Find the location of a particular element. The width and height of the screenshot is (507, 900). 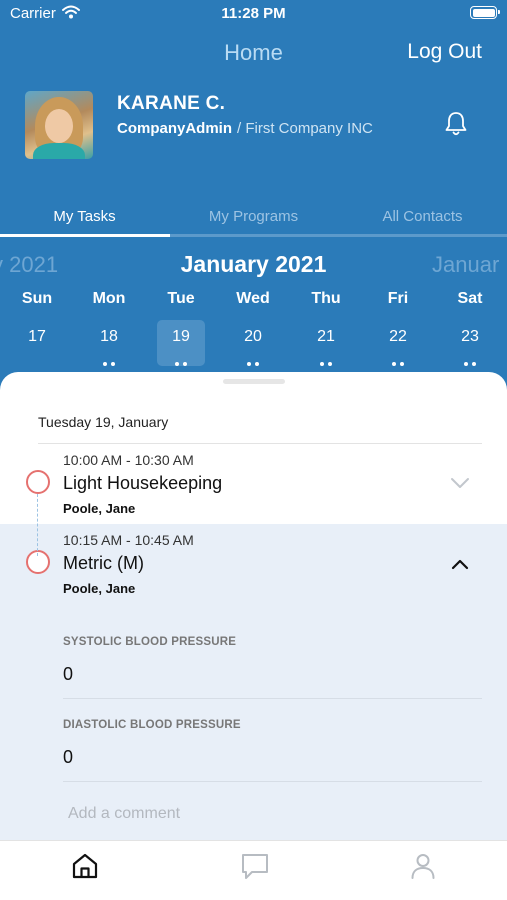

user-company: / First Company INC is located at coordinates (305, 128).